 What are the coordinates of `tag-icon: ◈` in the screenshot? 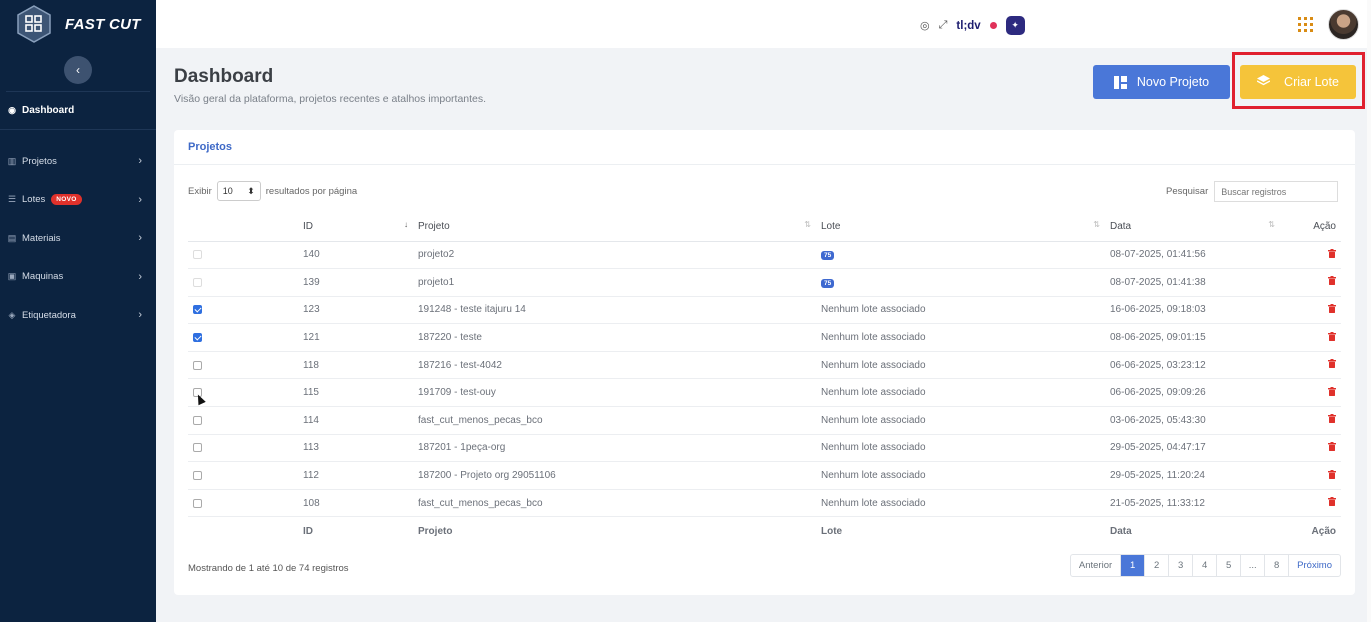 It's located at (12, 314).